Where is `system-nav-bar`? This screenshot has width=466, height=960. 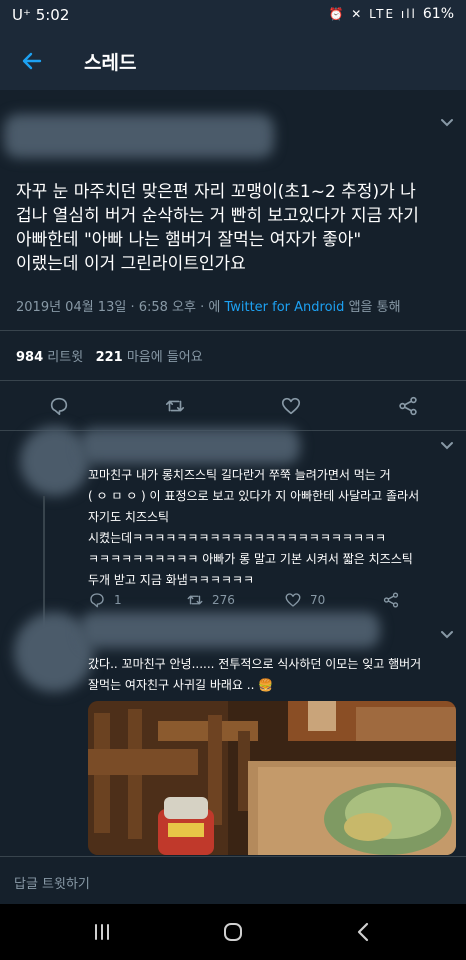 system-nav-bar is located at coordinates (233, 932).